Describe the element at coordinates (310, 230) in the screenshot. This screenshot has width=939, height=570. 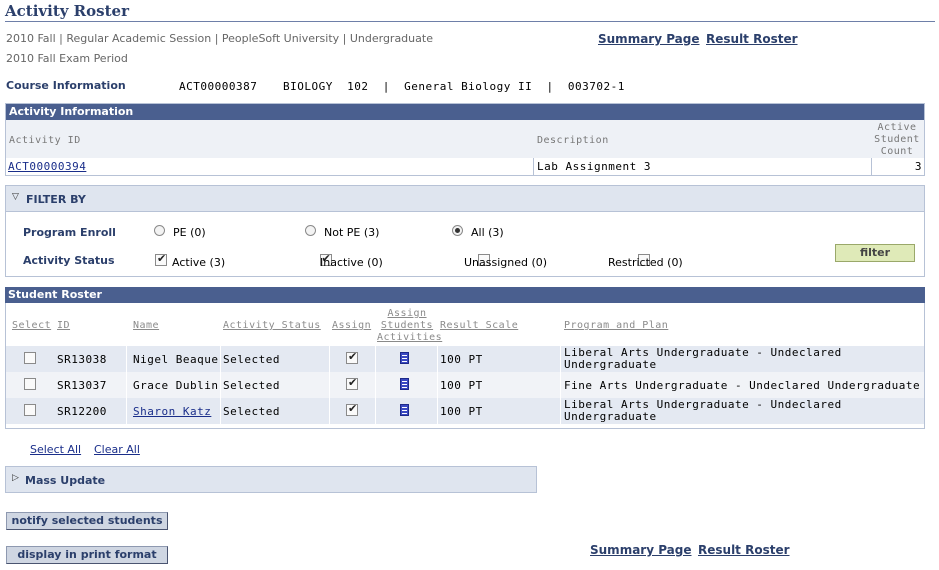
I see `not-pe-radio` at that location.